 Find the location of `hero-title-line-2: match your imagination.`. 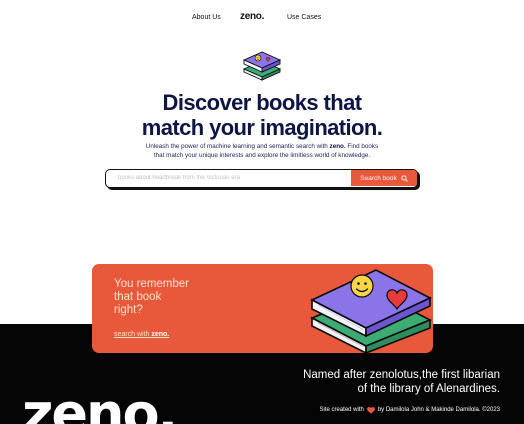

hero-title-line-2: match your imagination. is located at coordinates (262, 127).